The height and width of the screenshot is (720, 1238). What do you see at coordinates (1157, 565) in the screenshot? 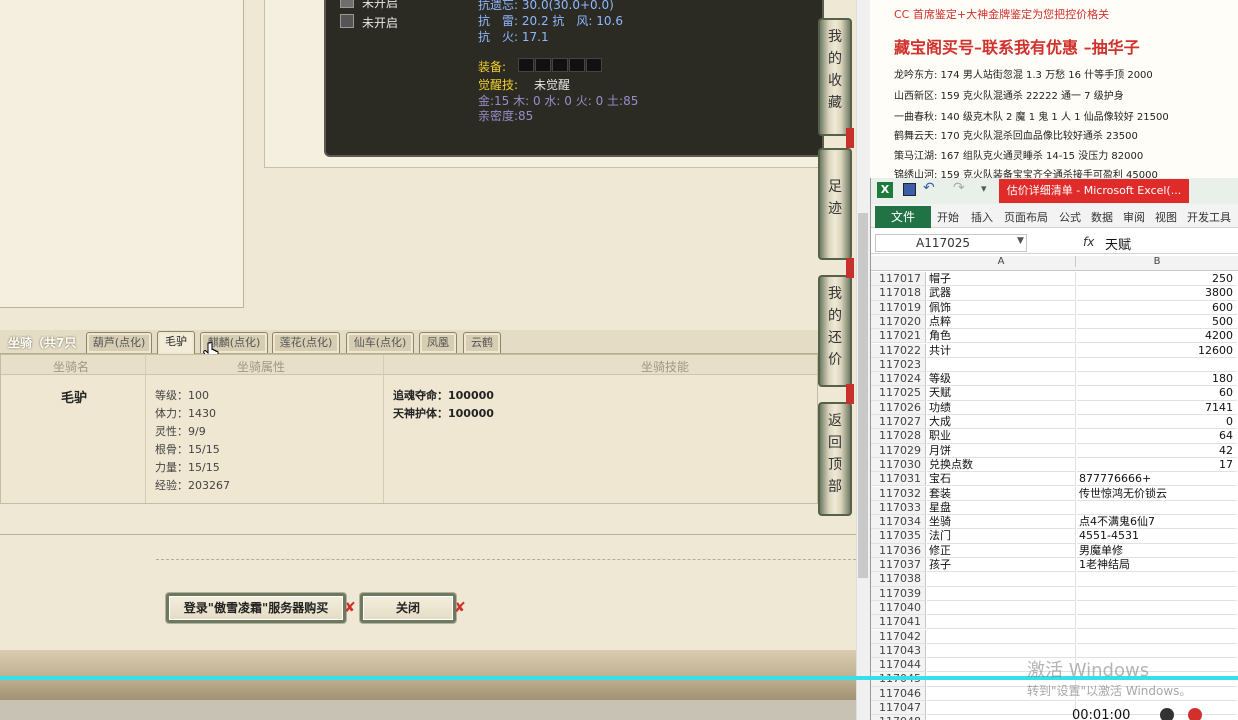
I see `cell-b: 1老神结局` at bounding box center [1157, 565].